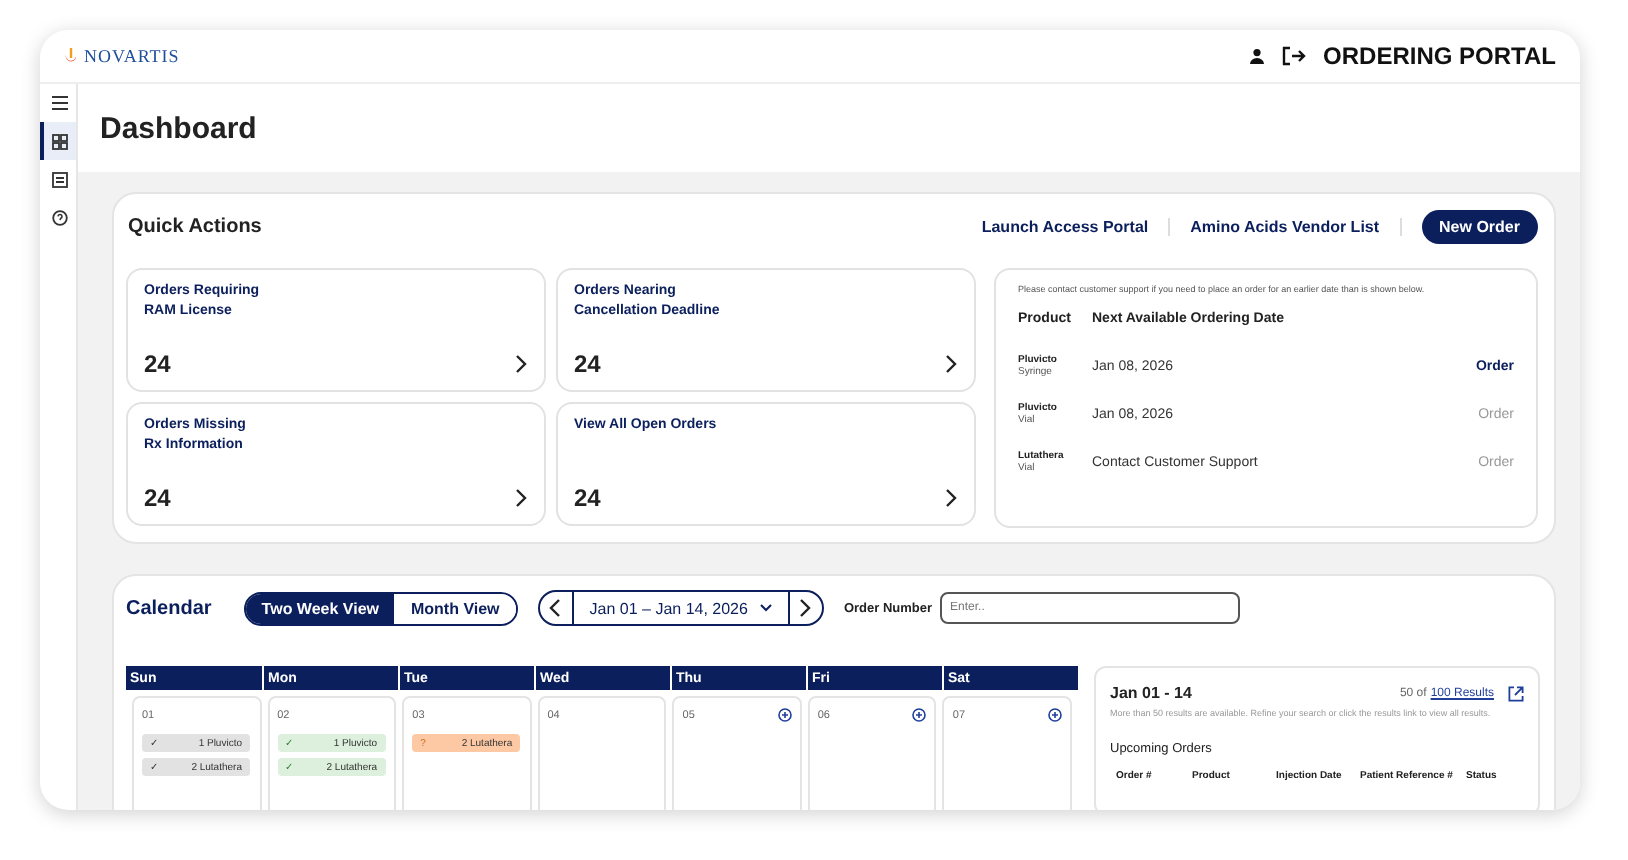 This screenshot has height=860, width=1628. What do you see at coordinates (132, 56) in the screenshot?
I see `brand-name: NOVARTIS` at bounding box center [132, 56].